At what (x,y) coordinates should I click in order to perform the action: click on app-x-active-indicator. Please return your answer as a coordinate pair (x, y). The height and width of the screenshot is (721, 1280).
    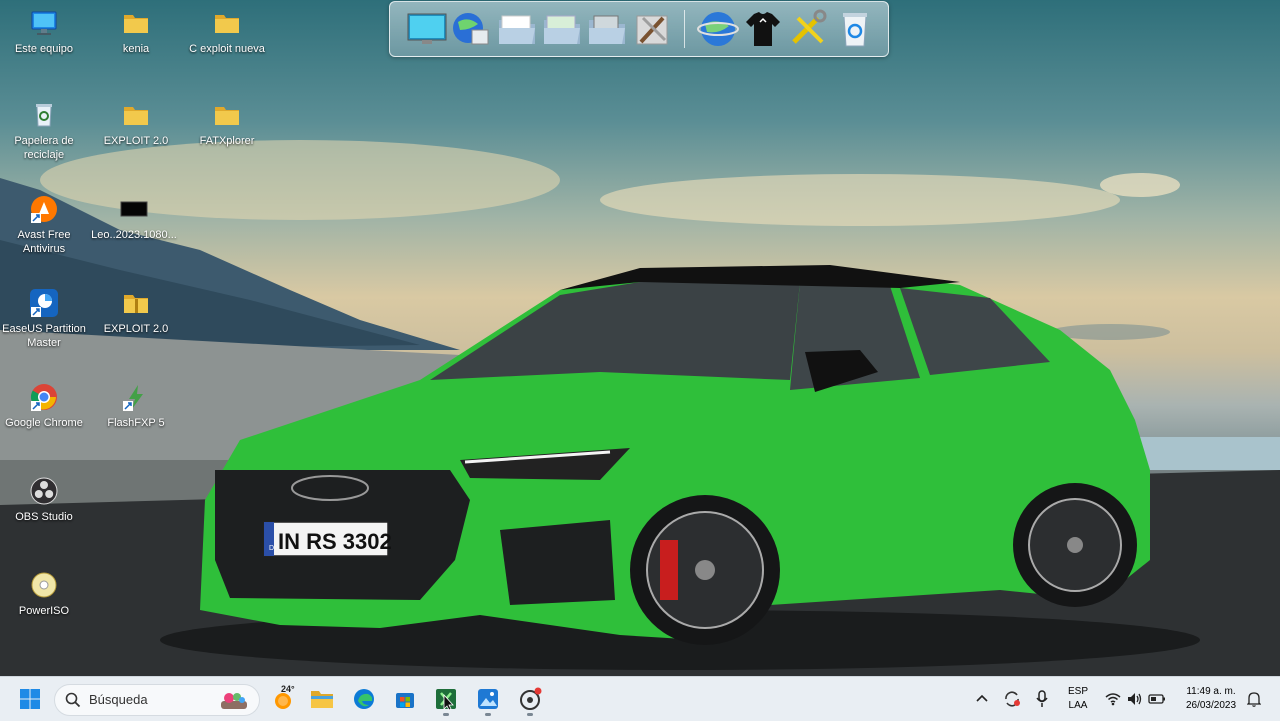
    Looking at the image, I should click on (446, 714).